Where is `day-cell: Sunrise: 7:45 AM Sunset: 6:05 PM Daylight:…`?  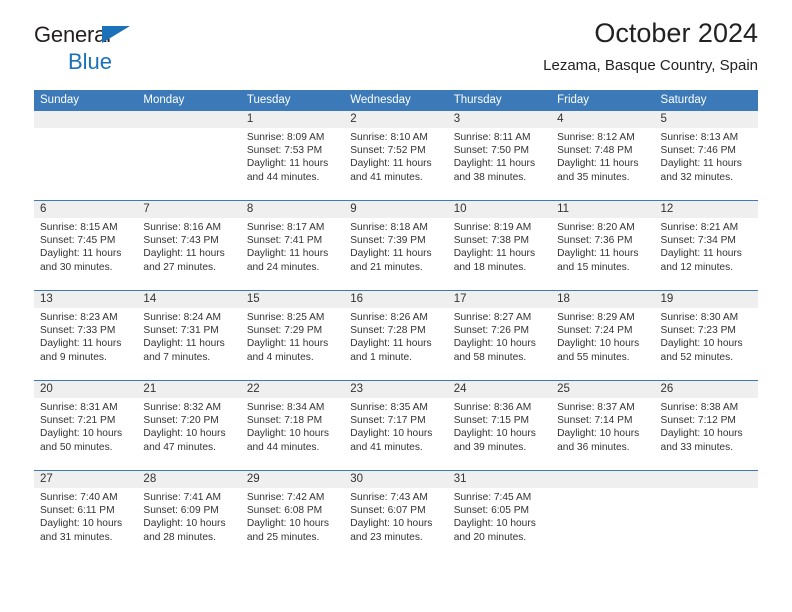 day-cell: Sunrise: 7:45 AM Sunset: 6:05 PM Daylight:… is located at coordinates (499, 524).